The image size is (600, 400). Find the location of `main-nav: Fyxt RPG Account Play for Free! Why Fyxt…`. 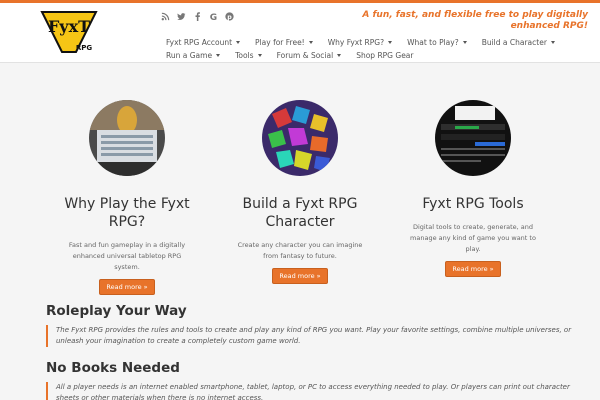

main-nav: Fyxt RPG Account Play for Free! Why Fyxt… is located at coordinates (371, 49).